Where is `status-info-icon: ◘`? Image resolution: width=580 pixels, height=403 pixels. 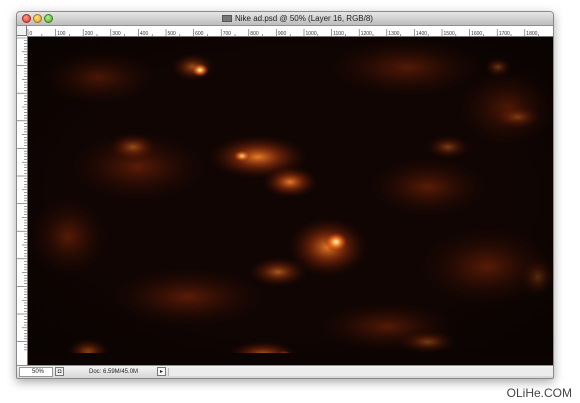 status-info-icon: ◘ is located at coordinates (59, 371).